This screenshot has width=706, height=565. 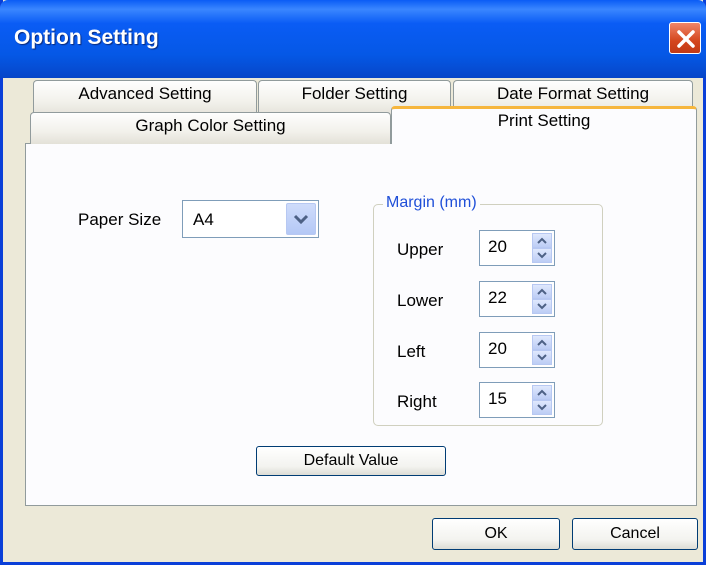 What do you see at coordinates (120, 219) in the screenshot?
I see `paper-size-label: Paper Size` at bounding box center [120, 219].